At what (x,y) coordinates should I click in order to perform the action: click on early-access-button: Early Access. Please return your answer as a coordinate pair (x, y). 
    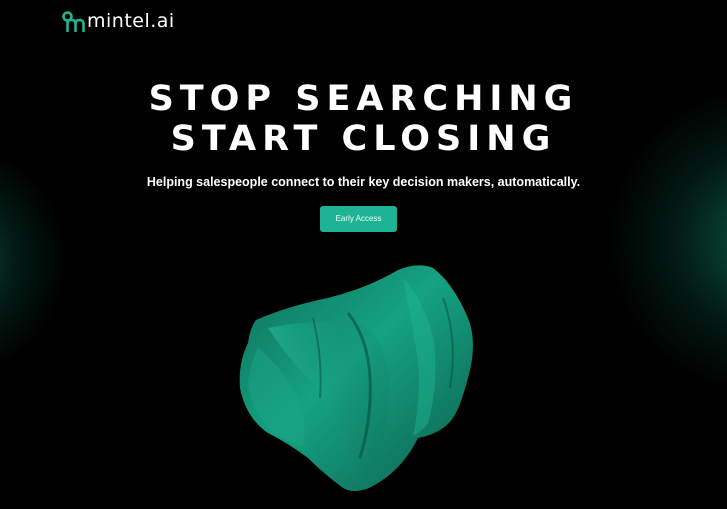
    Looking at the image, I should click on (358, 219).